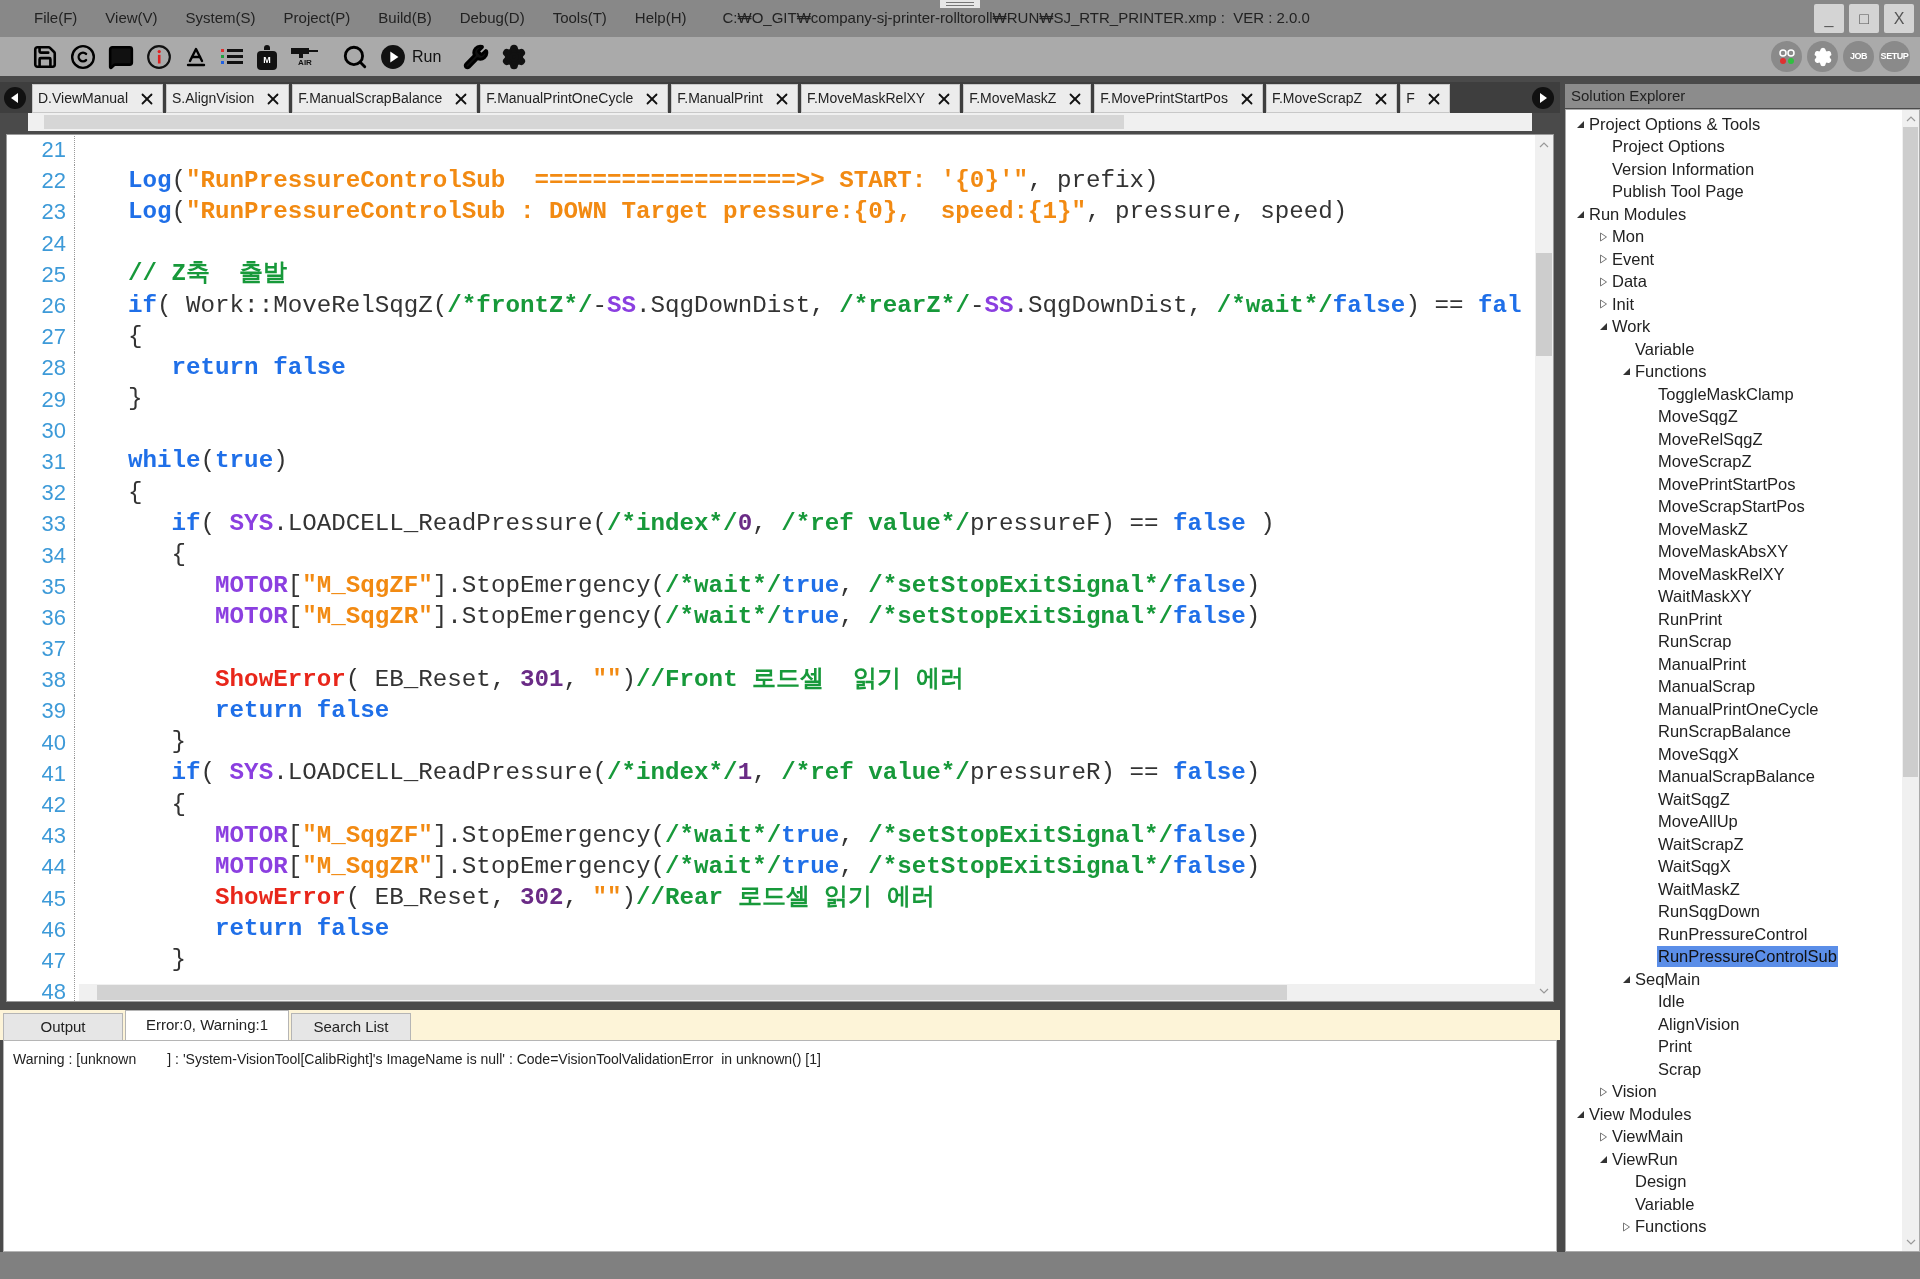 The height and width of the screenshot is (1279, 1920). What do you see at coordinates (1425, 98) in the screenshot?
I see `document-tab: F` at bounding box center [1425, 98].